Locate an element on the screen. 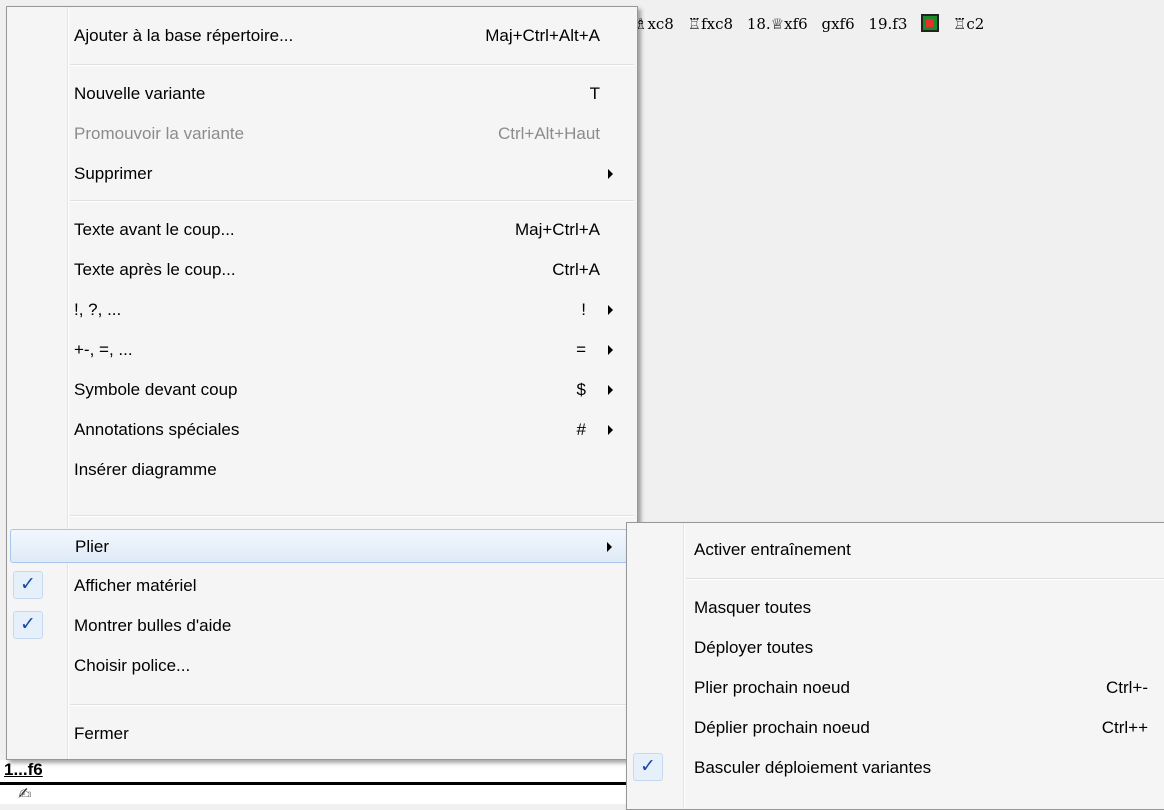 This screenshot has width=1164, height=810. menu-item-deplier-prochain-noeud: Déplier prochain noeud Ctrl++ is located at coordinates (897, 728).